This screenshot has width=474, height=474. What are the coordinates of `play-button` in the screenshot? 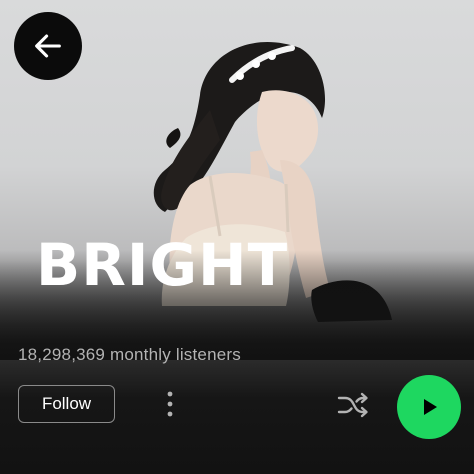 It's located at (429, 407).